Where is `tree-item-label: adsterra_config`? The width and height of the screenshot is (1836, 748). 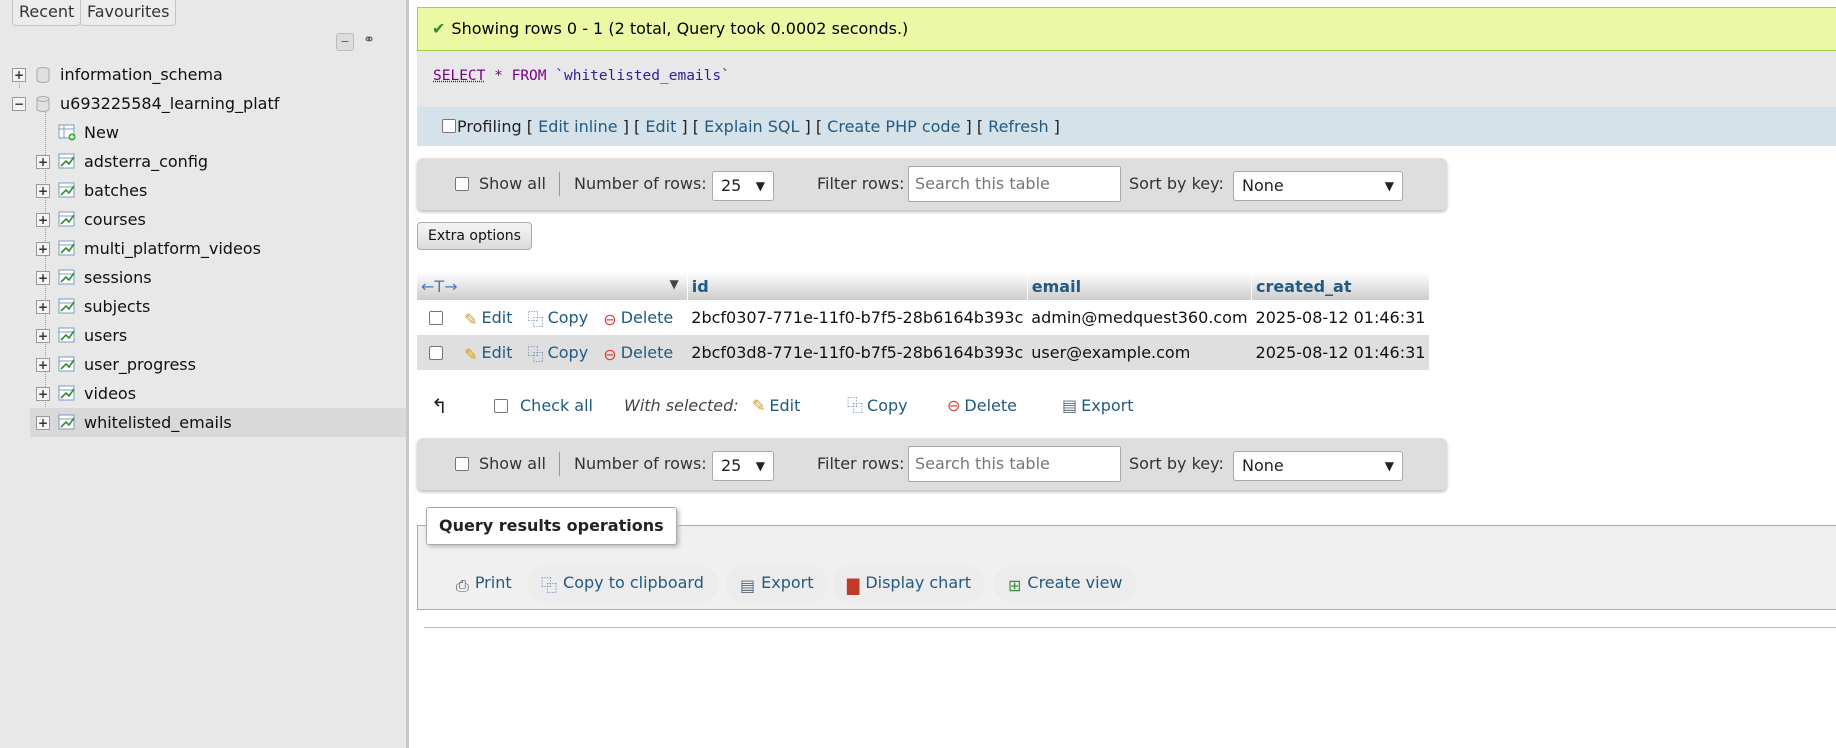 tree-item-label: adsterra_config is located at coordinates (146, 161).